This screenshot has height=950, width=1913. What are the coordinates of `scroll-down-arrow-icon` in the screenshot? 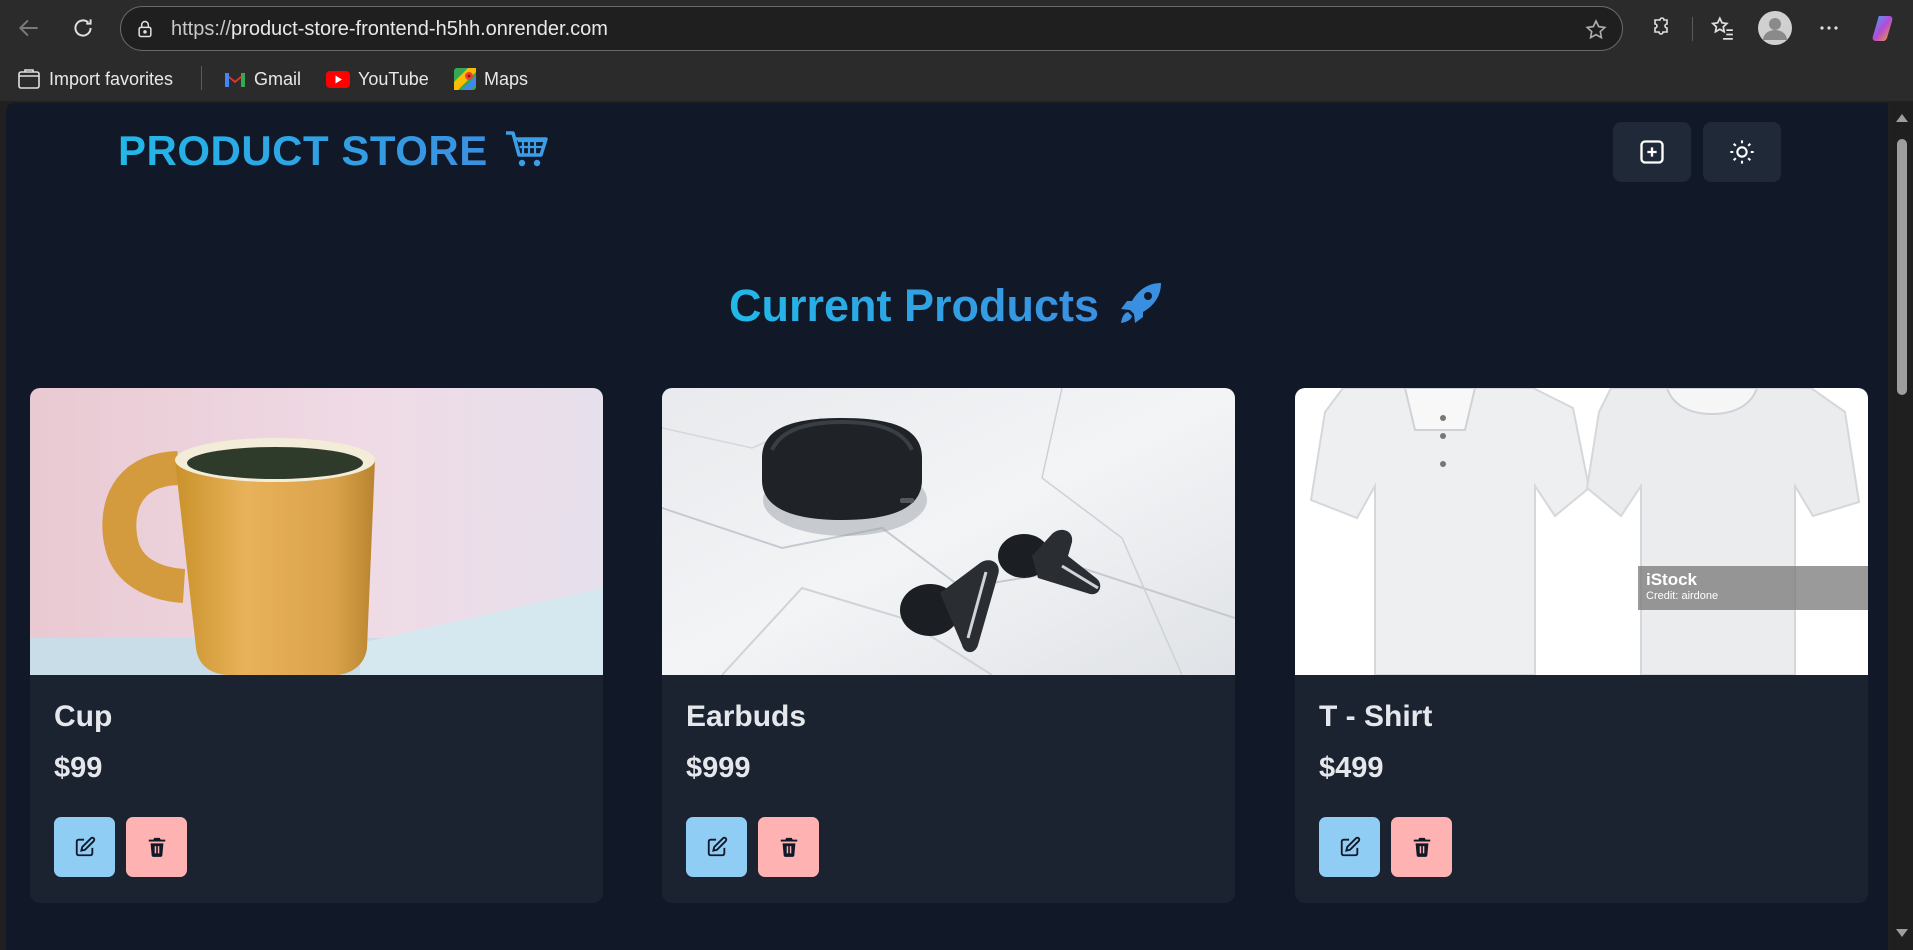 It's located at (1902, 933).